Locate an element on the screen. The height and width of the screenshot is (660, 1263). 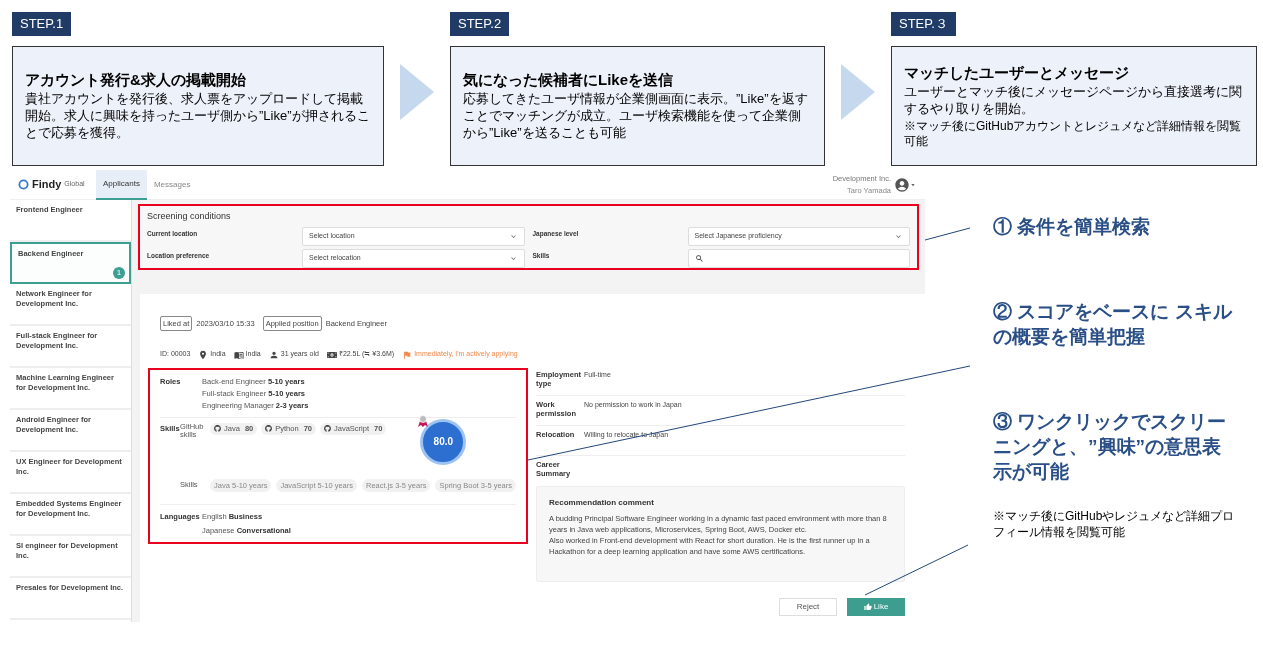
logo-icon is located at coordinates (23, 184).